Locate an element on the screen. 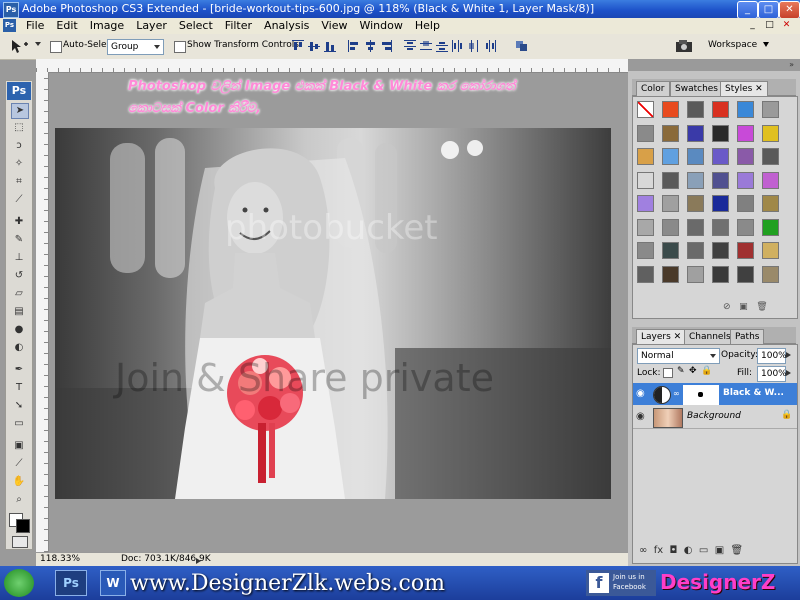 This screenshot has height=600, width=800. history-brush-tool-icon: ↺ is located at coordinates (19, 276).